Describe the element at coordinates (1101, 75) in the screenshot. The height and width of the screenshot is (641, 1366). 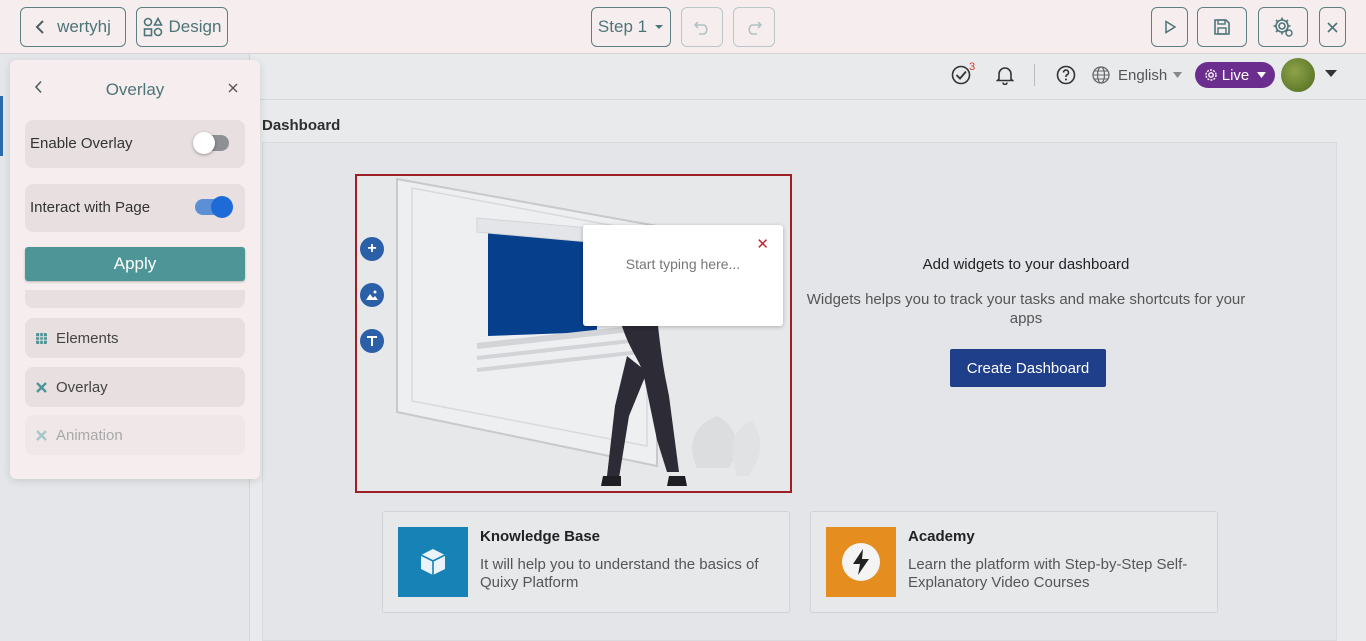
I see `globe-icon` at that location.